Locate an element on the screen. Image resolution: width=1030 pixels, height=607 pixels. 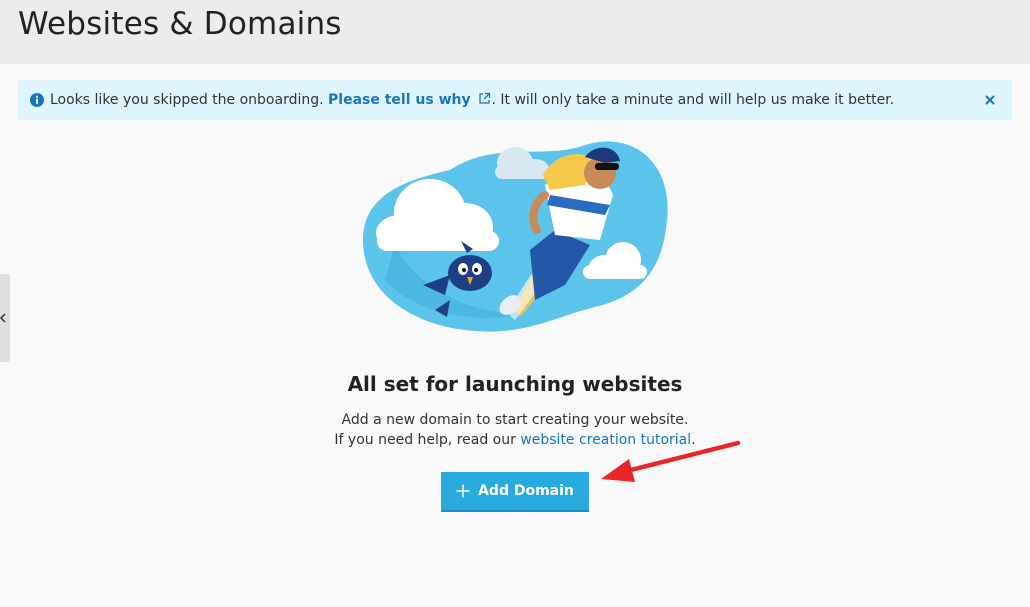
chevron-left-icon is located at coordinates (3, 318).